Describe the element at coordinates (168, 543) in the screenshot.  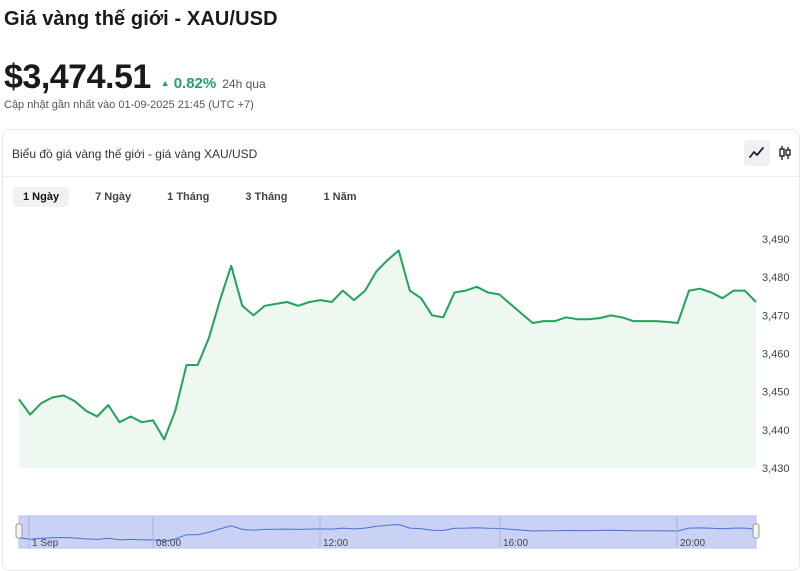
I see `navigator-tick-label: 08:00` at that location.